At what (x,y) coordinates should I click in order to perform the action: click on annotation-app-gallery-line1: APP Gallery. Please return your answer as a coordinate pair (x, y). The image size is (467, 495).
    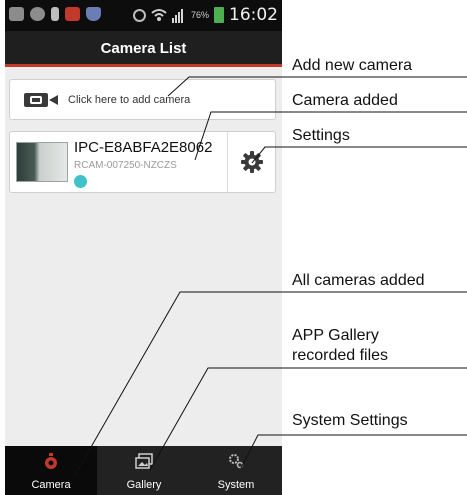
    Looking at the image, I should click on (335, 335).